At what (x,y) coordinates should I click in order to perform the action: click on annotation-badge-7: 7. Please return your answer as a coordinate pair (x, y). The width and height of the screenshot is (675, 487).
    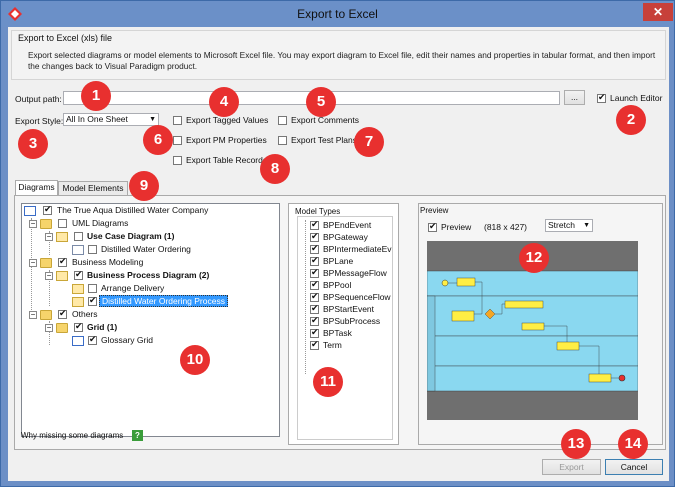
    Looking at the image, I should click on (369, 142).